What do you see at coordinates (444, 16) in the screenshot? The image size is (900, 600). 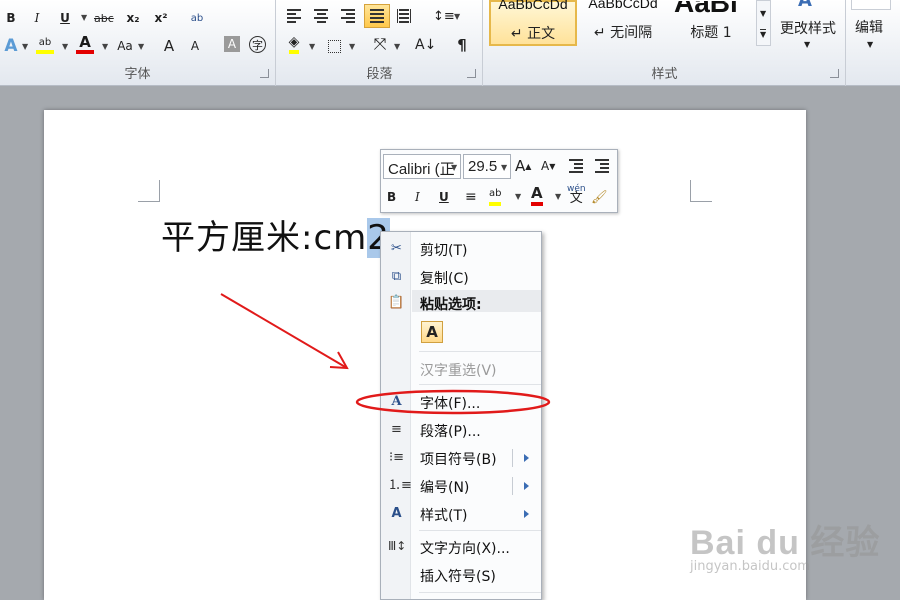 I see `line-spacing-button: ↕≡` at bounding box center [444, 16].